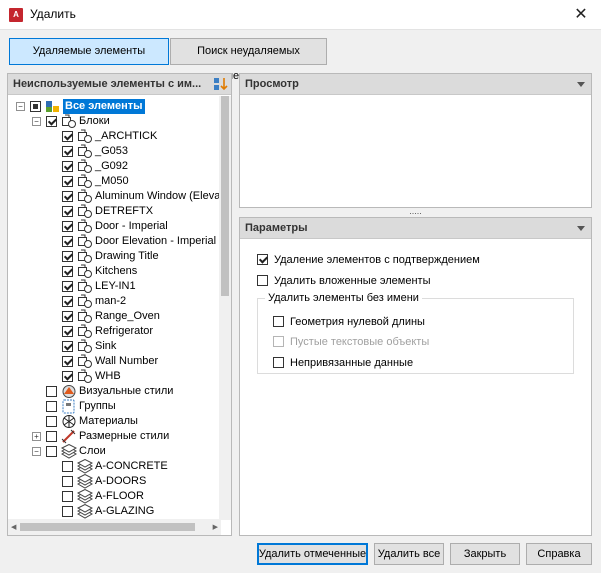 The image size is (601, 573). Describe the element at coordinates (114, 376) in the screenshot. I see `tree-item: WHB` at that location.